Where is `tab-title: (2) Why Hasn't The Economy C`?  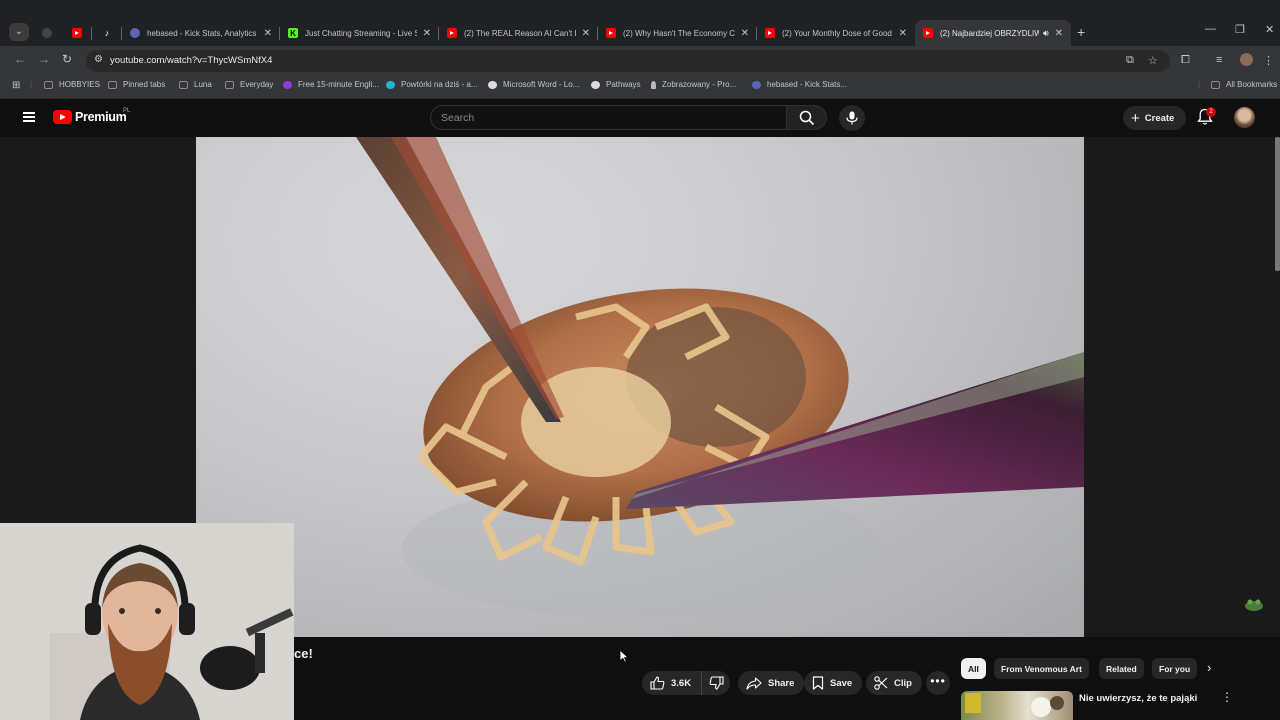
tab-title: (2) Why Hasn't The Economy C is located at coordinates (679, 33).